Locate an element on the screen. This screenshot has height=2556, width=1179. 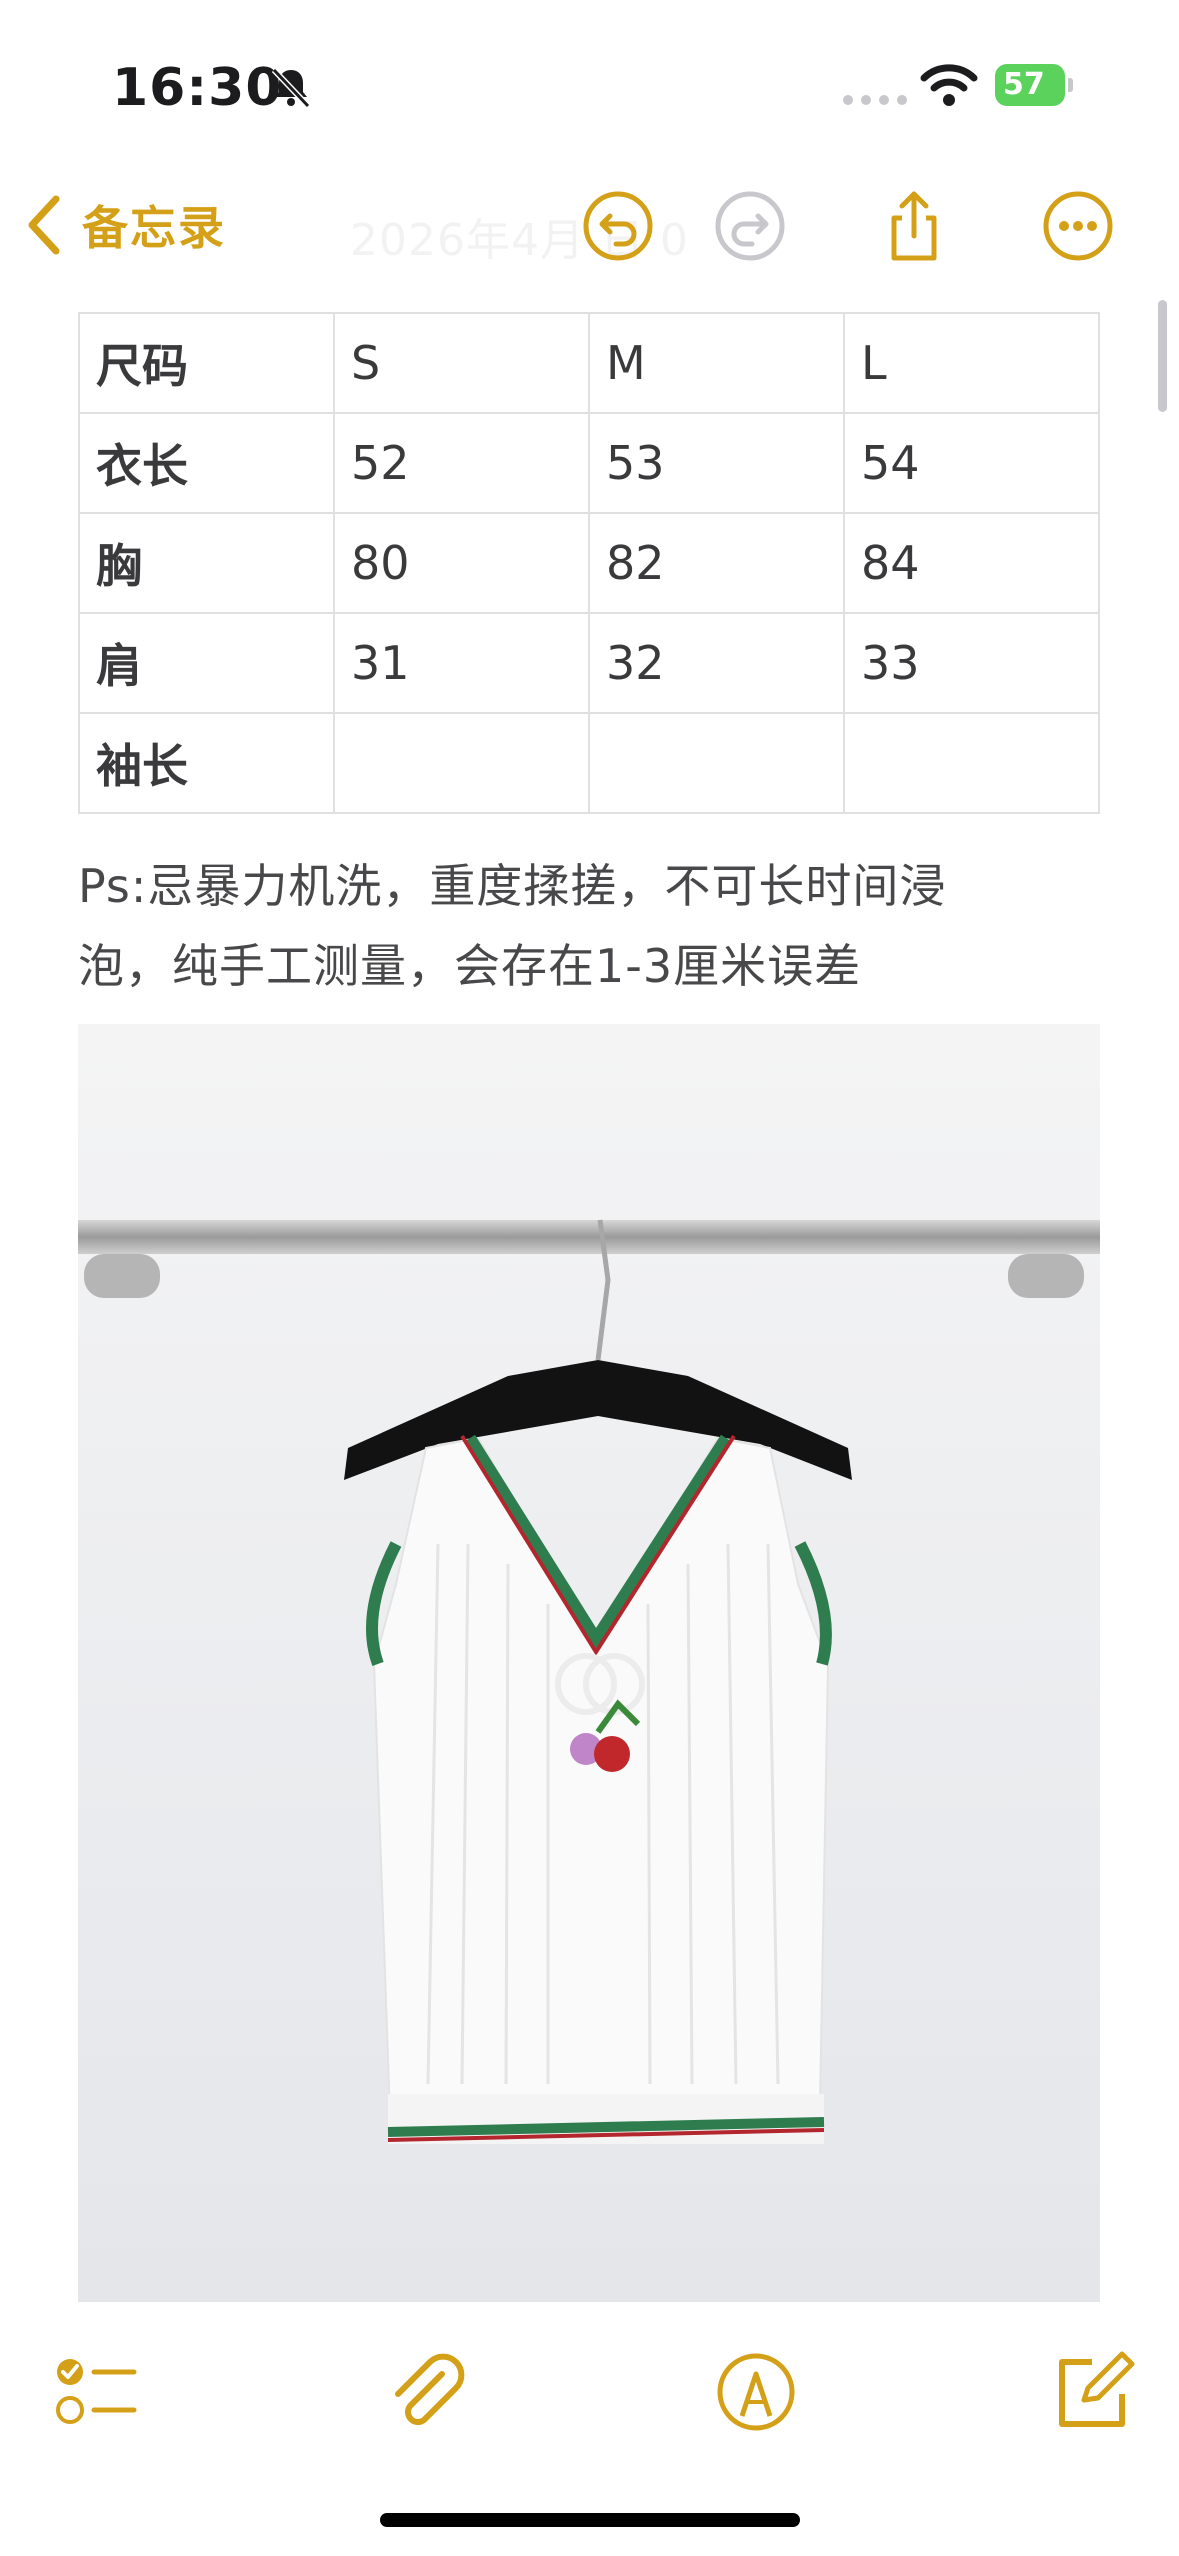
table-cell: 52 is located at coordinates (461, 463).